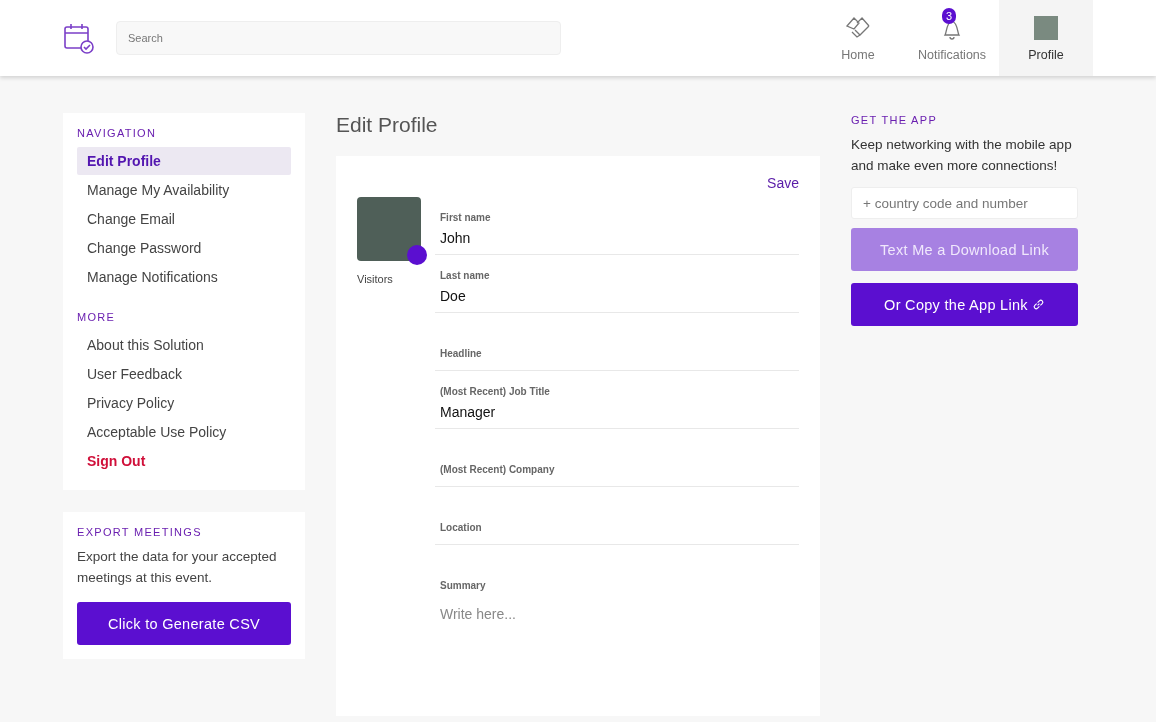  Describe the element at coordinates (783, 183) in the screenshot. I see `save-button: Save` at that location.